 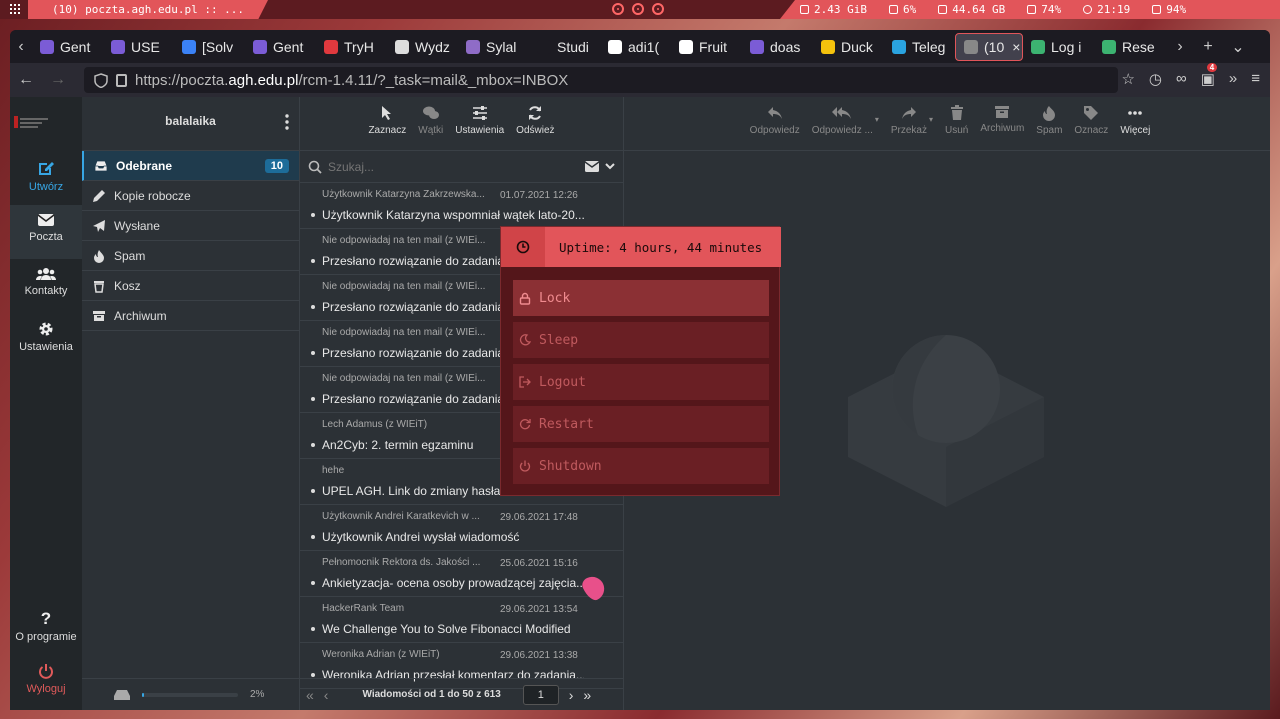 What do you see at coordinates (190, 226) in the screenshot?
I see `folder-sent: Wysłane` at bounding box center [190, 226].